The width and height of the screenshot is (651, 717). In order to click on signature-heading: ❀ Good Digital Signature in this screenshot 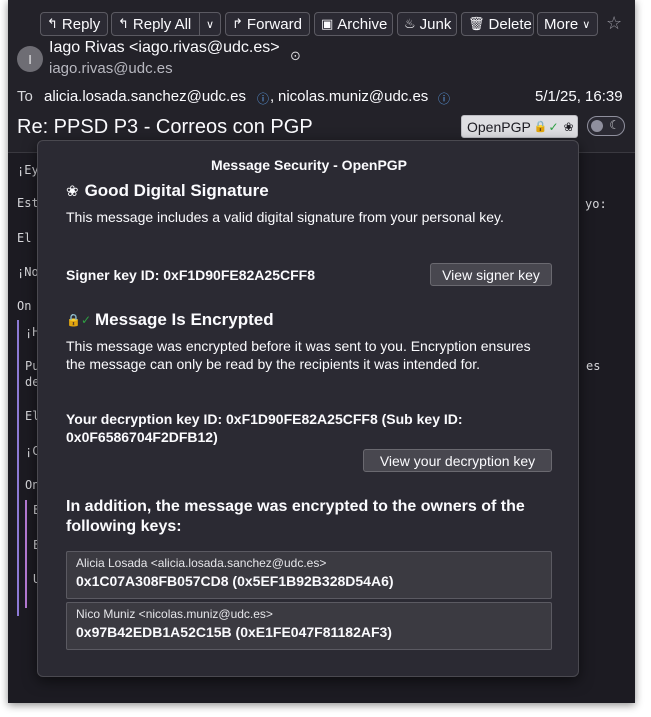, I will do `click(167, 191)`.